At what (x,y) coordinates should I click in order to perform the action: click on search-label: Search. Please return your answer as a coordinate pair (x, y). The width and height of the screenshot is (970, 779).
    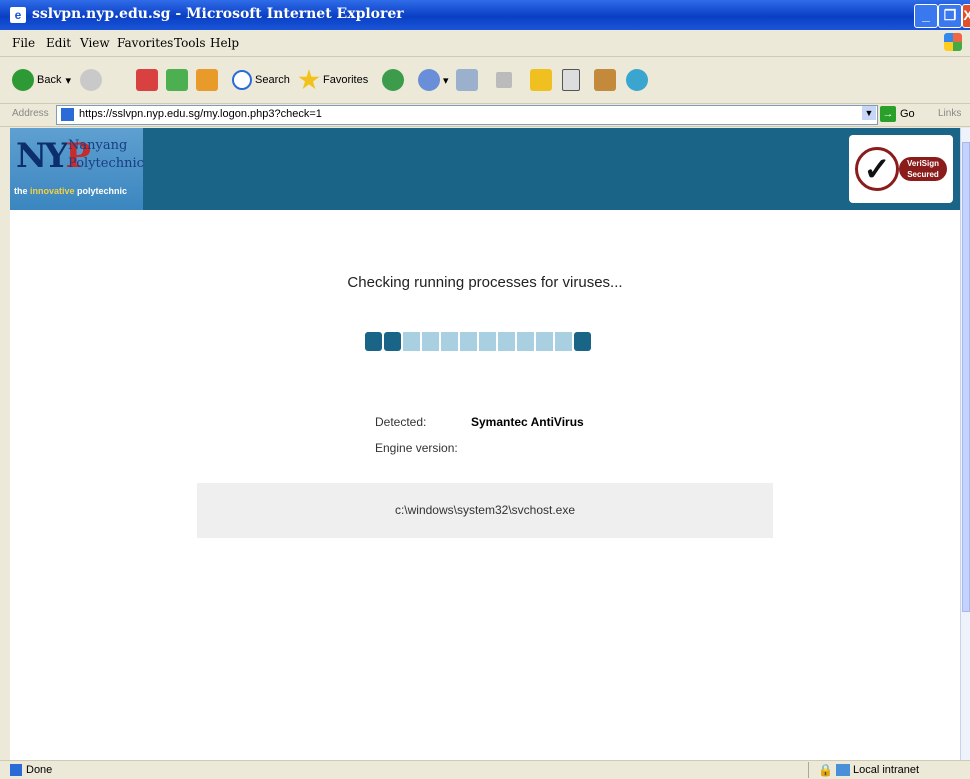
    Looking at the image, I should click on (272, 80).